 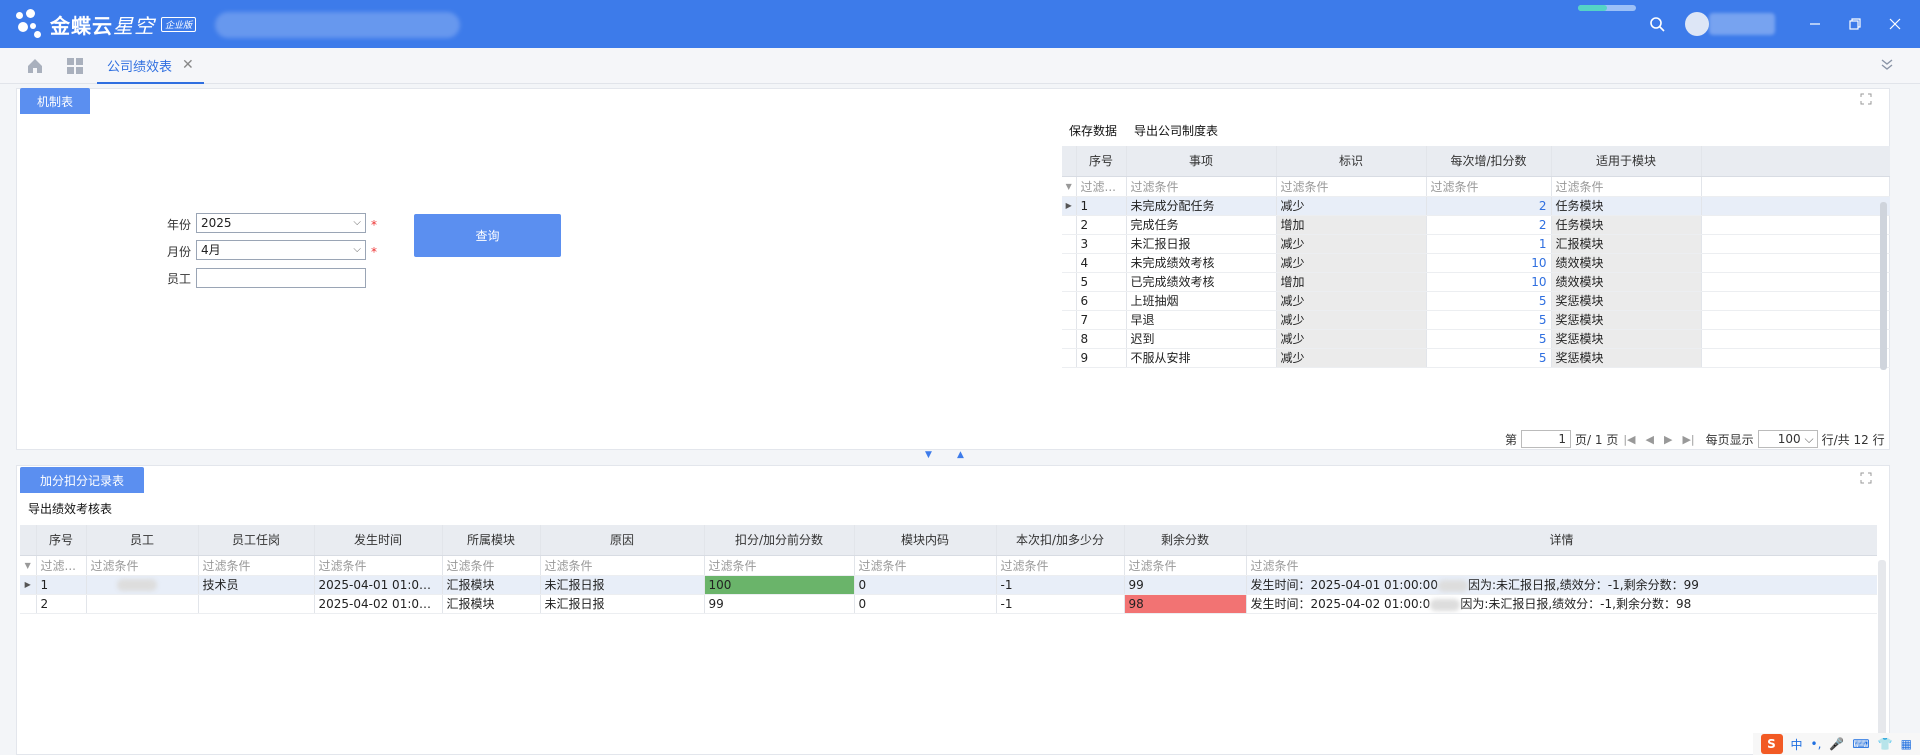 I want to click on query-button: 查询, so click(x=487, y=235).